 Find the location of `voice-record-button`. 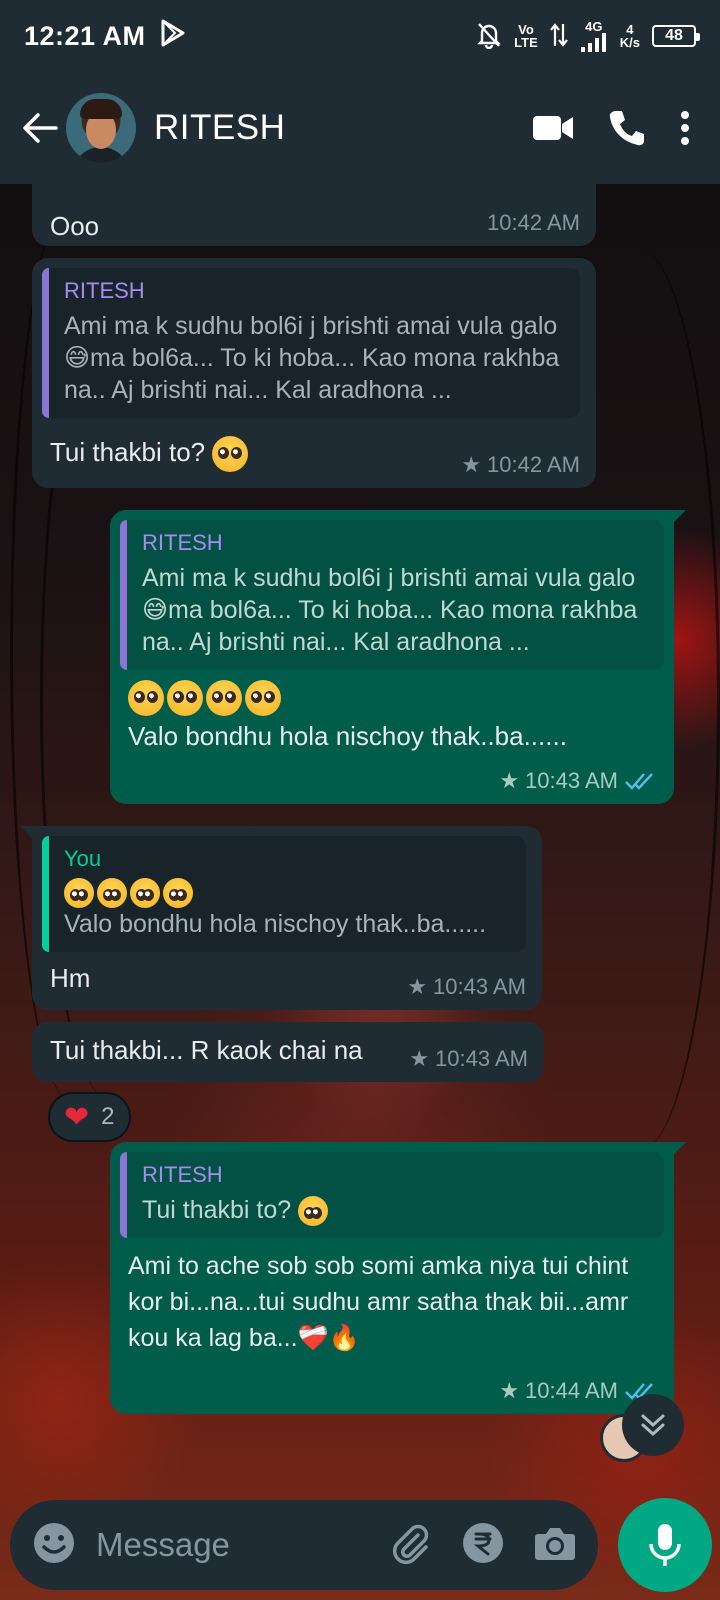

voice-record-button is located at coordinates (665, 1545).